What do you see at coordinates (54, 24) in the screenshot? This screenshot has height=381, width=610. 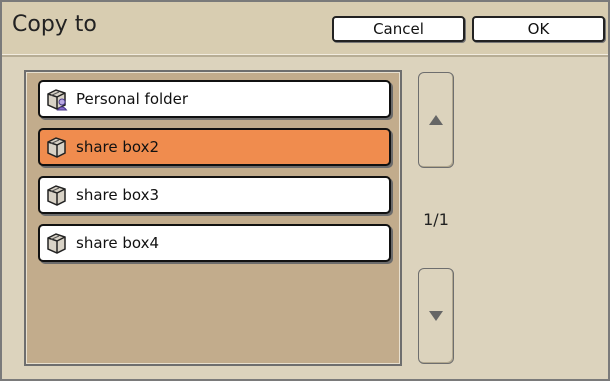 I see `dialog-title: Copy to` at bounding box center [54, 24].